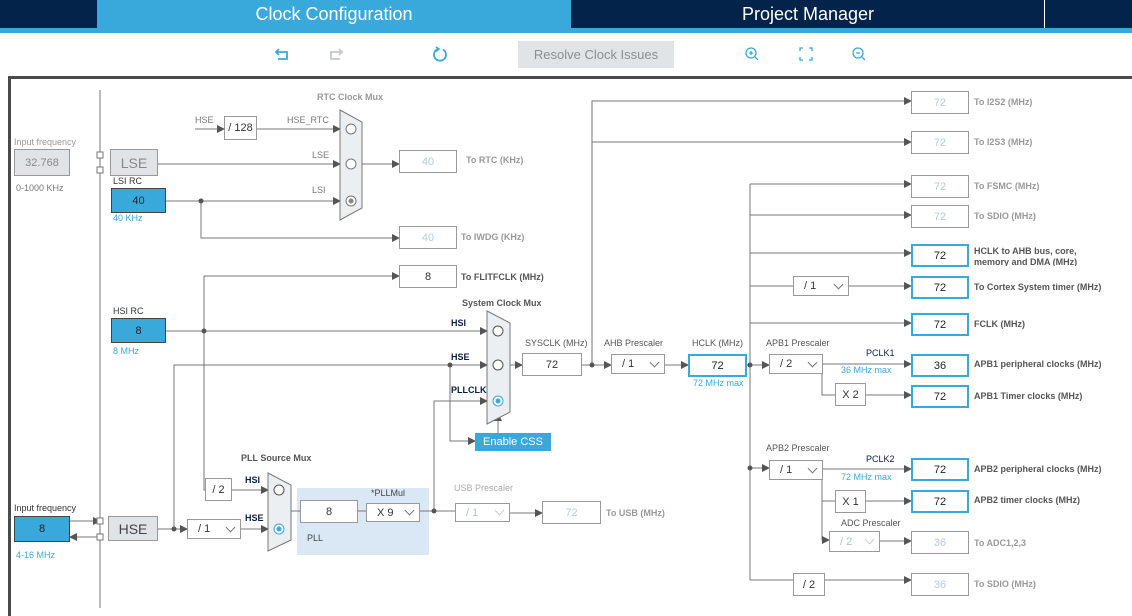 The image size is (1132, 616). I want to click on pclk2-max: 72 MHz max, so click(866, 477).